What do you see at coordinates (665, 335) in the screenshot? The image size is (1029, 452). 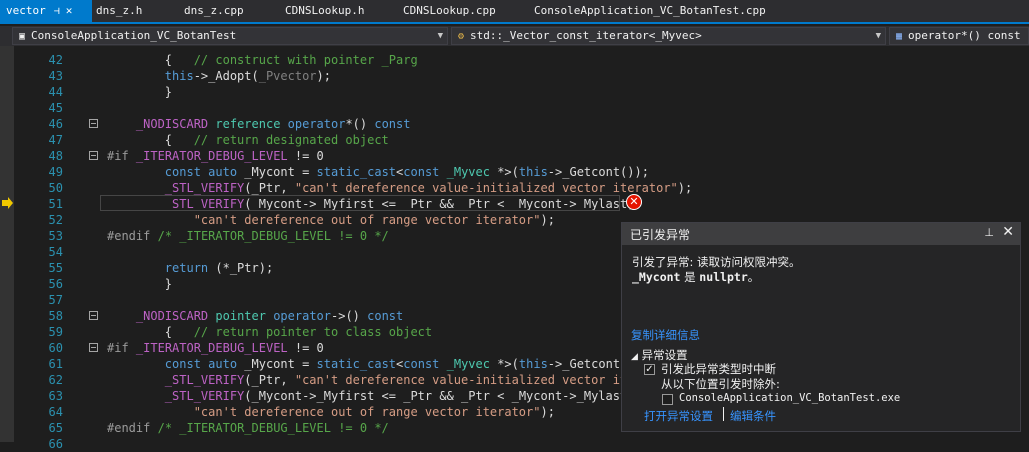 I see `copy-details-link: 复制详细信息` at bounding box center [665, 335].